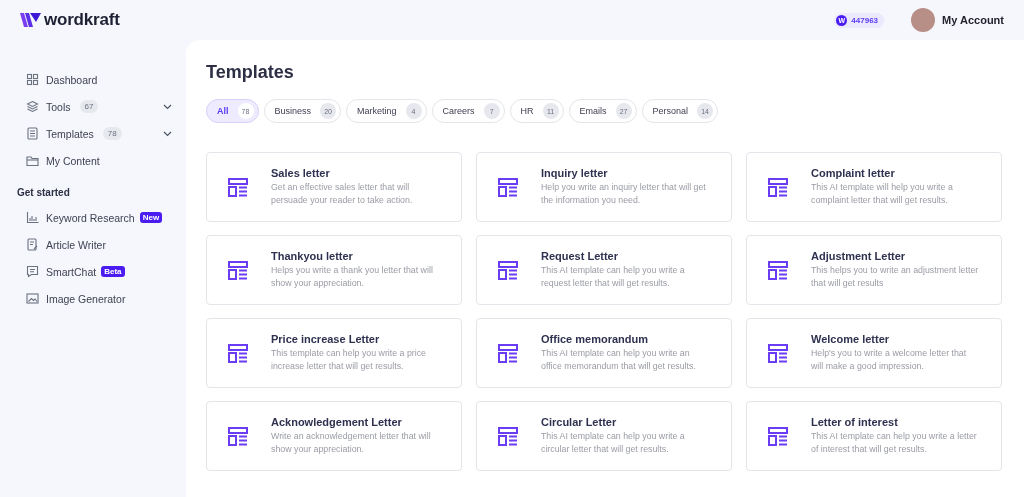 The width and height of the screenshot is (1024, 497). Describe the element at coordinates (82, 20) in the screenshot. I see `brand-name: wordkraft` at that location.